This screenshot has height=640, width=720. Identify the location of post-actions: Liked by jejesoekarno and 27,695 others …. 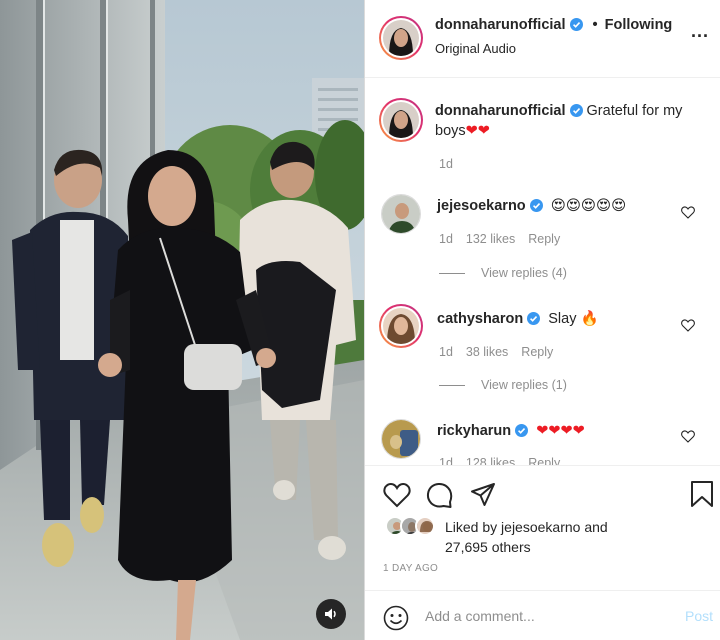
(542, 527).